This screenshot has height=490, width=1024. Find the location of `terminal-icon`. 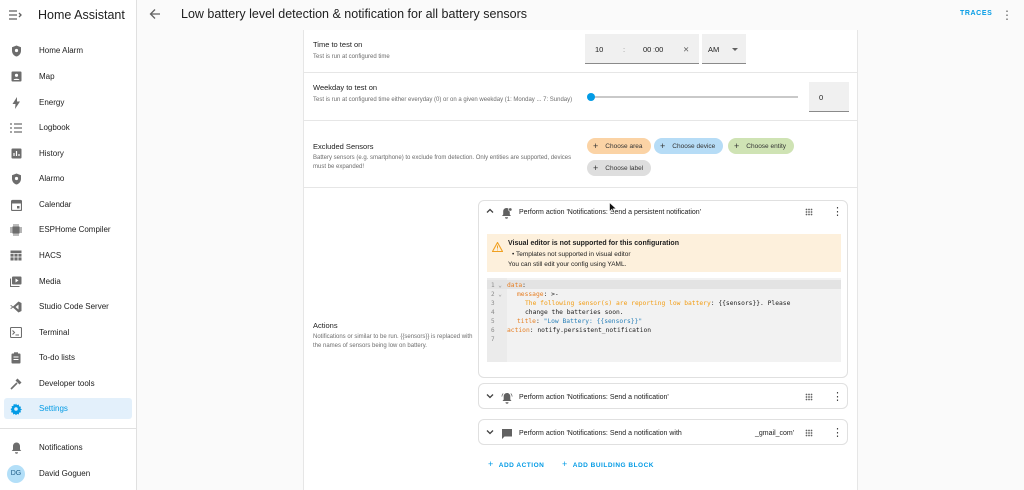

terminal-icon is located at coordinates (16, 333).